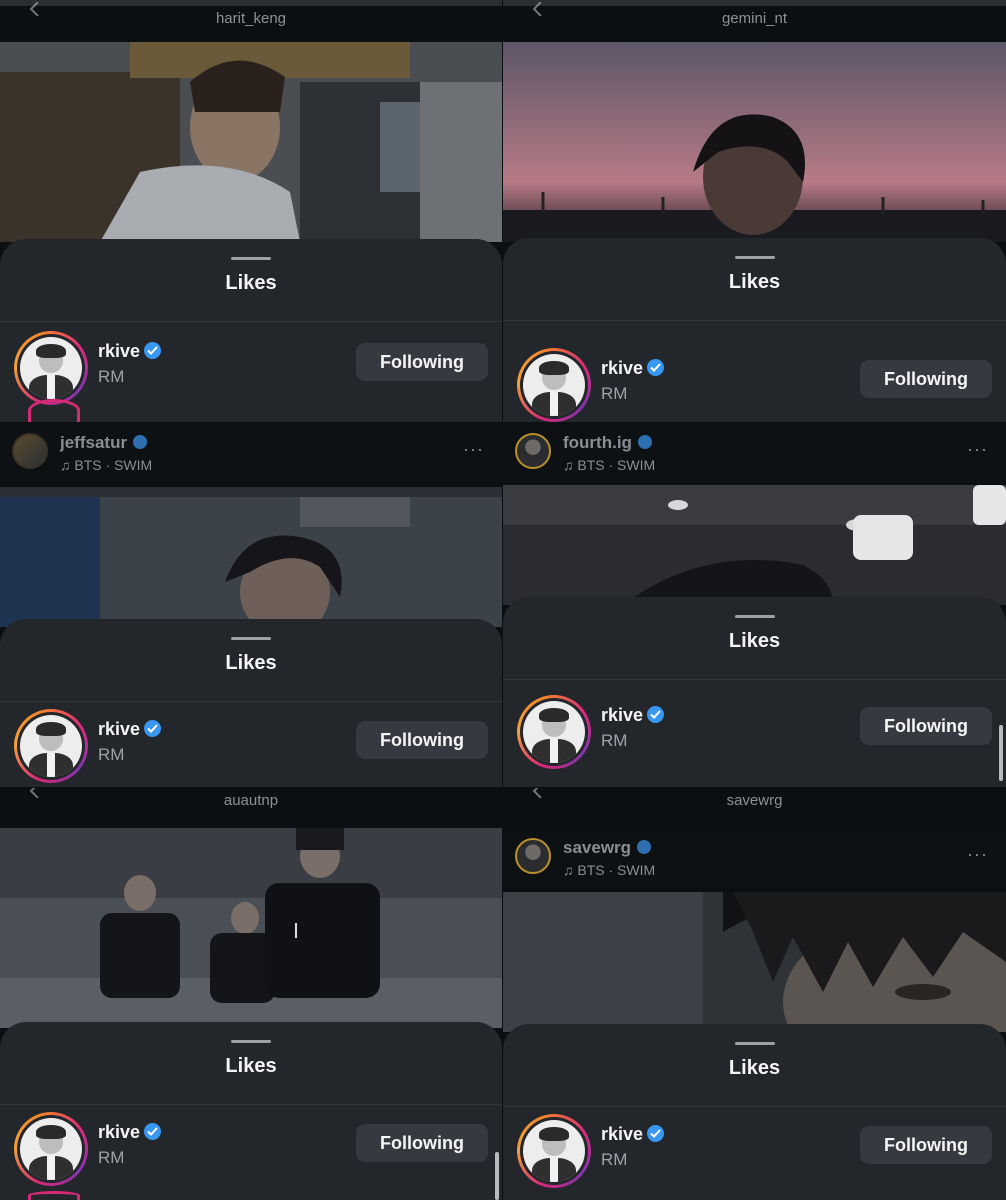 The width and height of the screenshot is (1006, 1200). I want to click on top-bar: gemini_nt, so click(754, 21).